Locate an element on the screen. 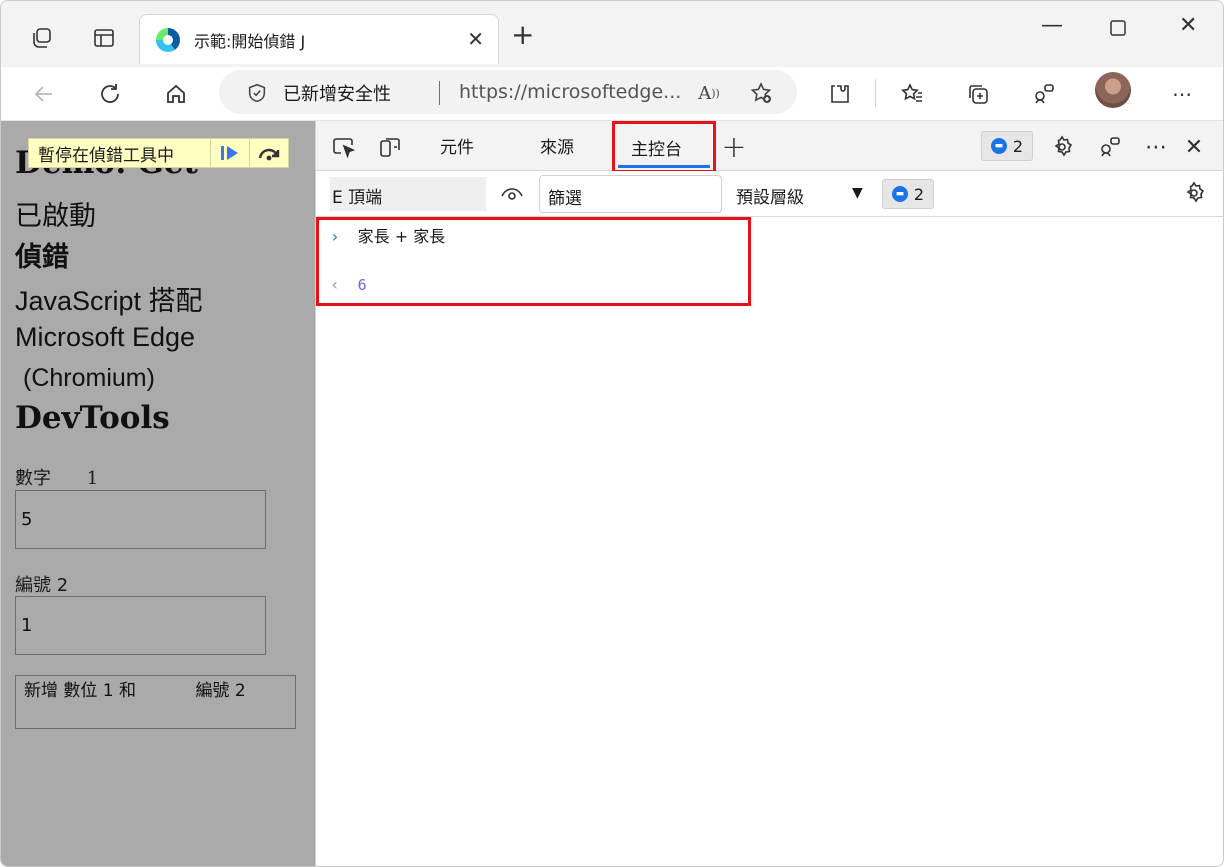  add-favorite-icon is located at coordinates (761, 93).